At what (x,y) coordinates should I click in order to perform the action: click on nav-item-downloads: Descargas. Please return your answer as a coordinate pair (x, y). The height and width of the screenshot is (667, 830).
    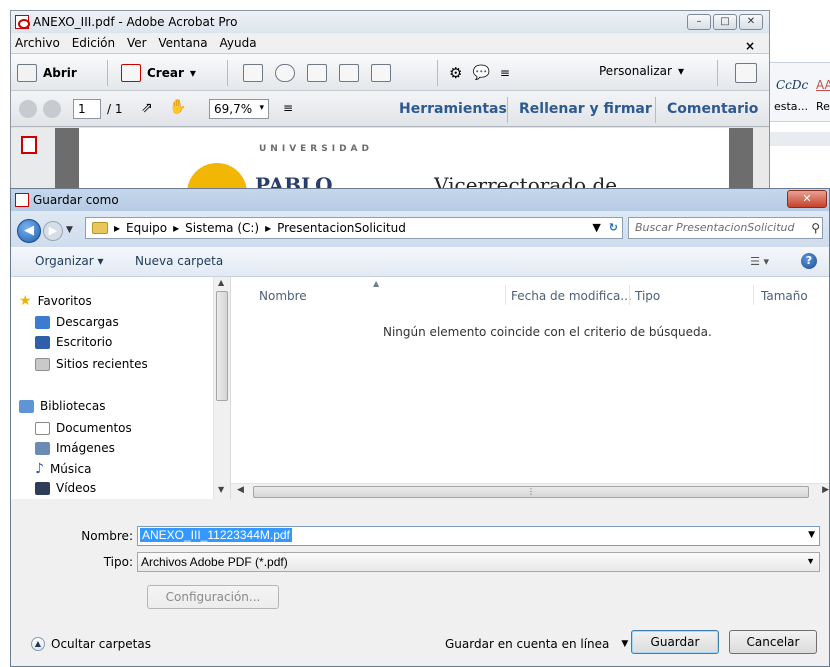
    Looking at the image, I should click on (77, 322).